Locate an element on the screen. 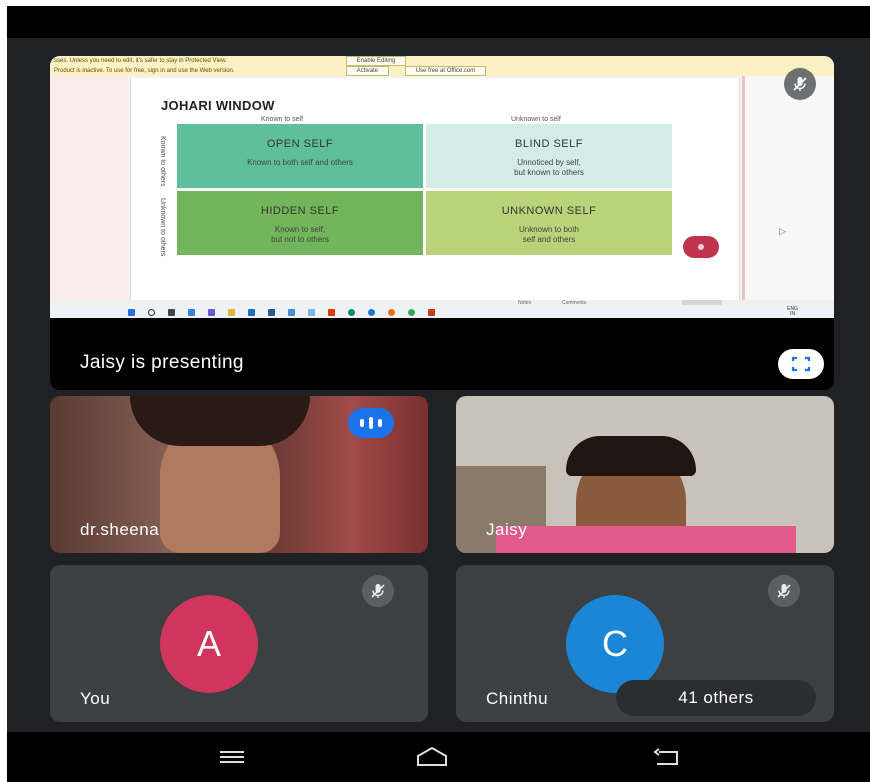  cell-subtitle: Known to self, but not to others is located at coordinates (300, 235).